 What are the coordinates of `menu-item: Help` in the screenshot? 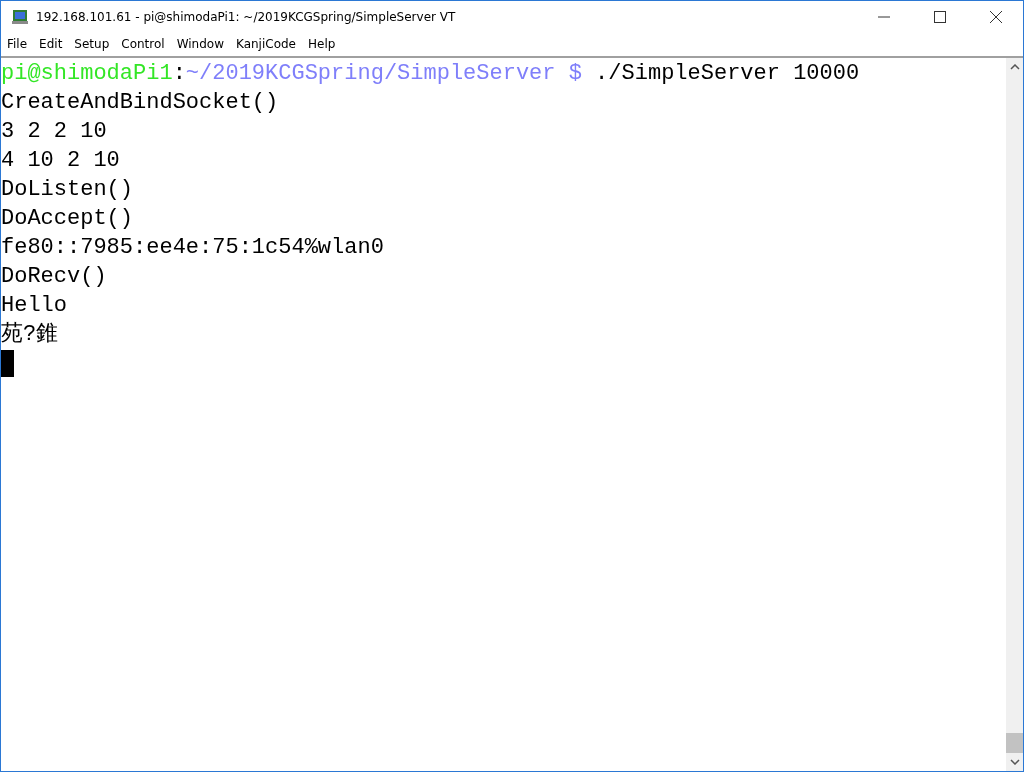 It's located at (322, 44).